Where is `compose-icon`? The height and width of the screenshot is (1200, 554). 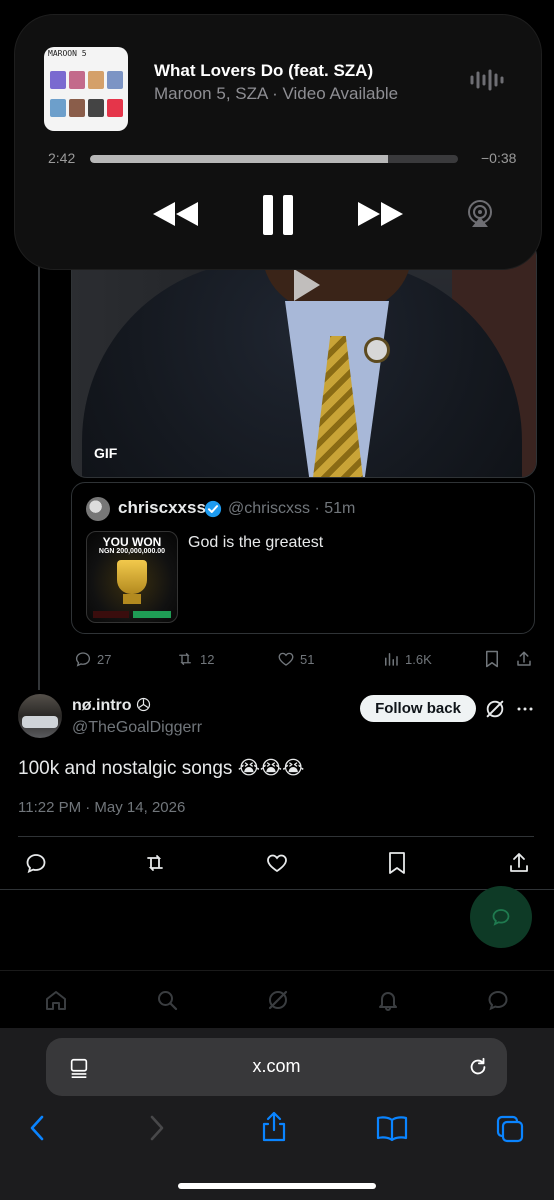
compose-icon is located at coordinates (501, 917).